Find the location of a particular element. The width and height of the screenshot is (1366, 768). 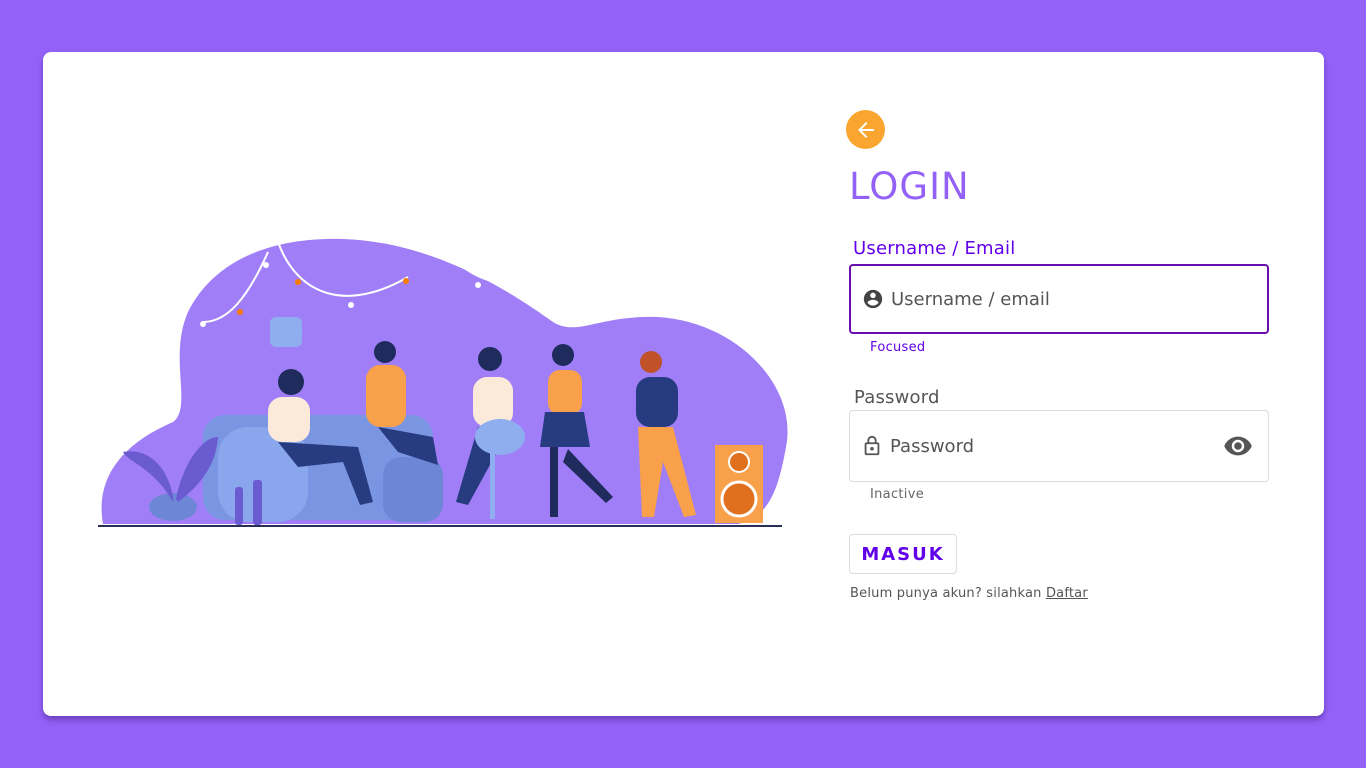

register-prompt: Belum punya akun? silahkan Daftar is located at coordinates (969, 593).